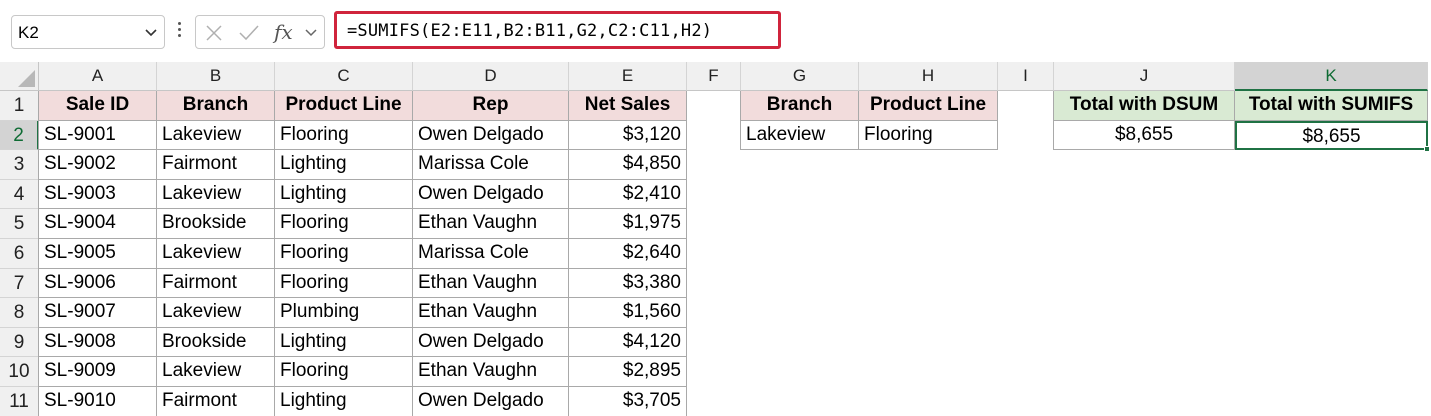 This screenshot has width=1431, height=416. I want to click on row-header-10: 10, so click(19, 372).